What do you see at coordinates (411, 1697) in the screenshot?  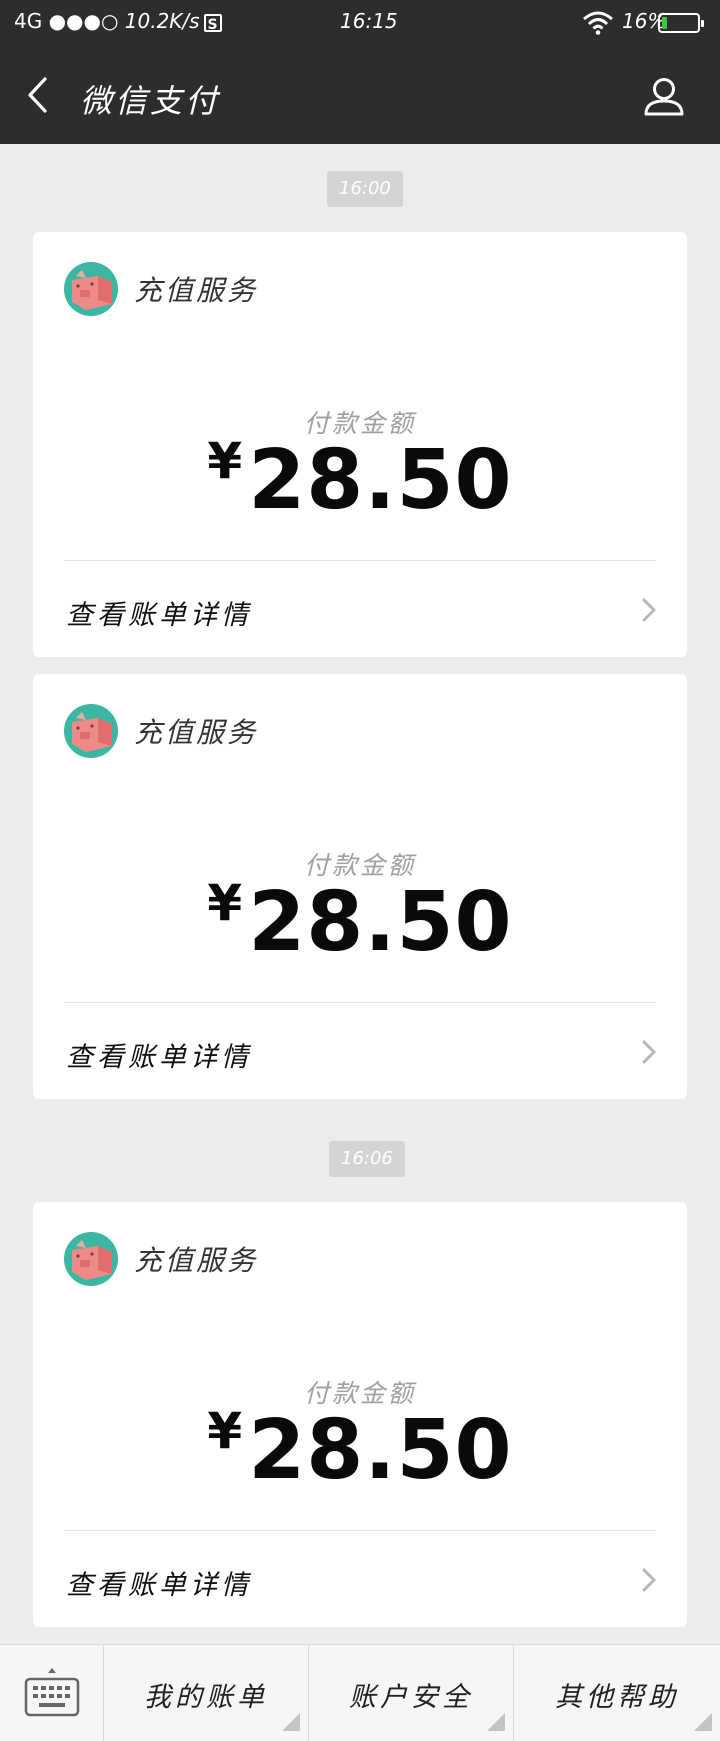 I see `menu-label: 账户安全` at bounding box center [411, 1697].